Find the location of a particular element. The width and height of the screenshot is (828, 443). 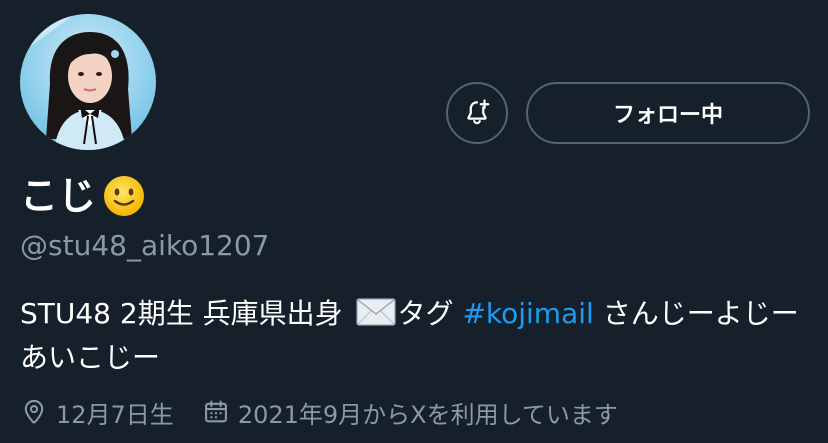

avatar is located at coordinates (88, 82).